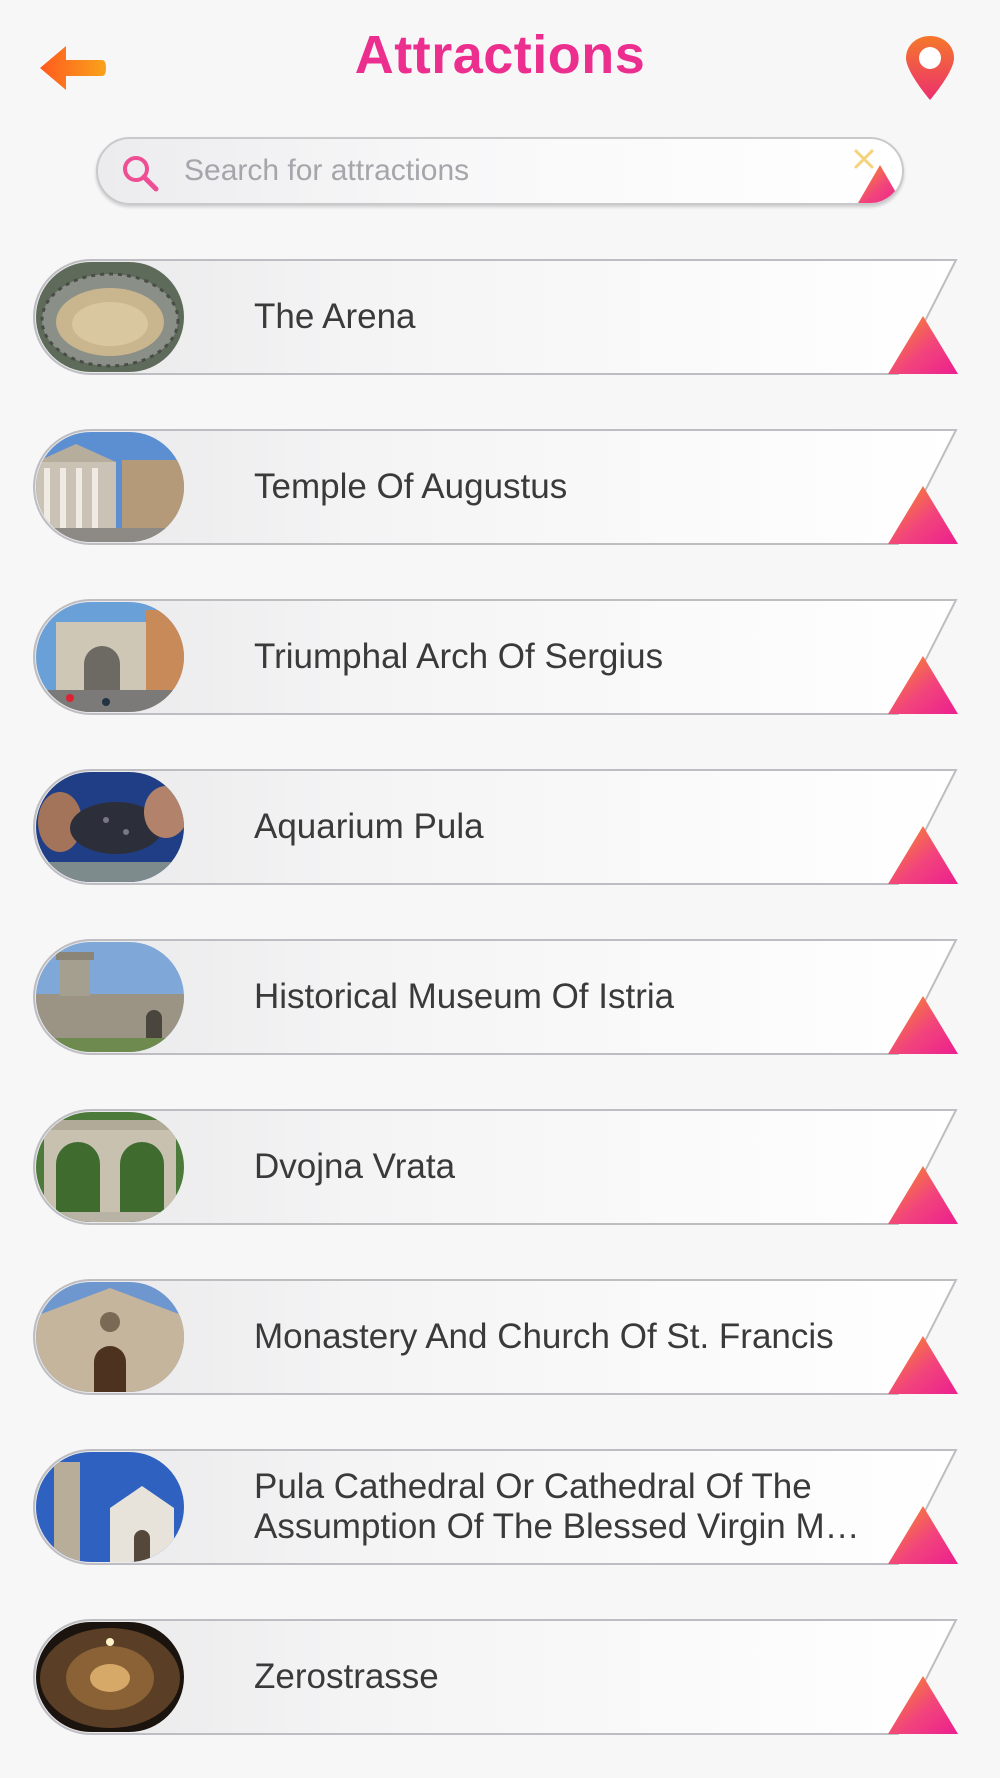 The height and width of the screenshot is (1778, 1000). What do you see at coordinates (500, 55) in the screenshot?
I see `page-title: Attractions` at bounding box center [500, 55].